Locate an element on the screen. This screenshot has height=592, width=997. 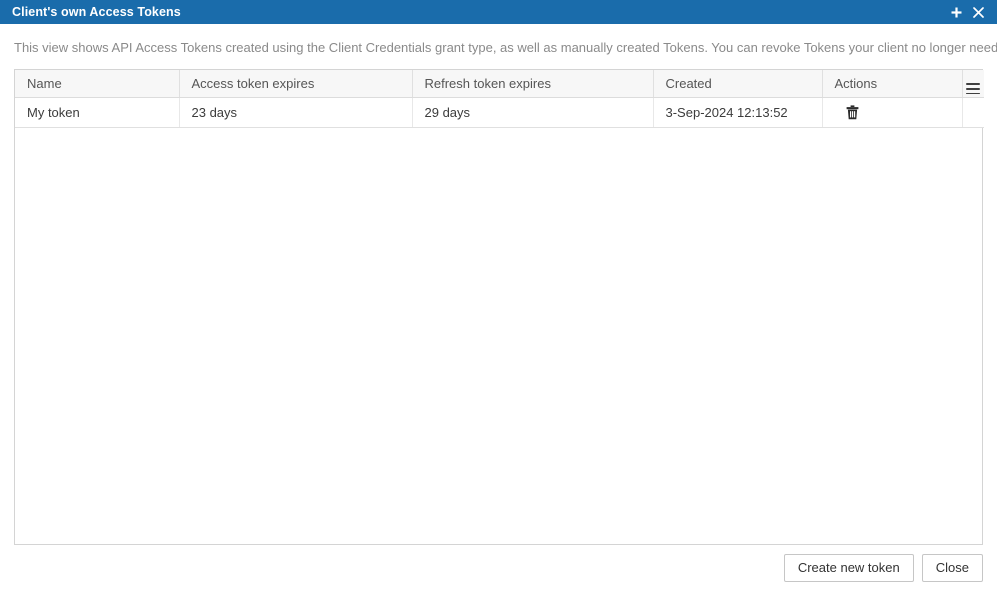
dialog-footer: Create new token Close is located at coordinates (883, 568).